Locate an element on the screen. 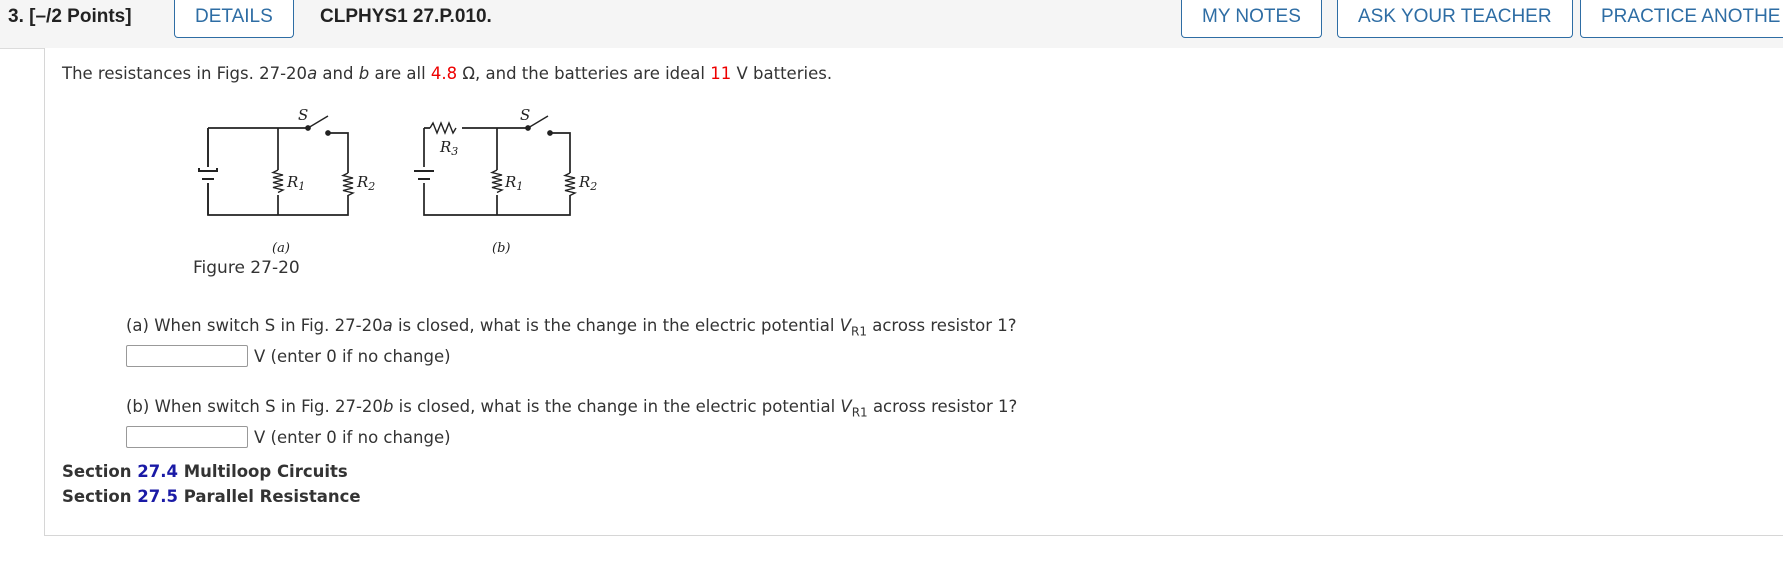 Image resolution: width=1783 pixels, height=588 pixels. r3-b-label: R3 is located at coordinates (448, 148).